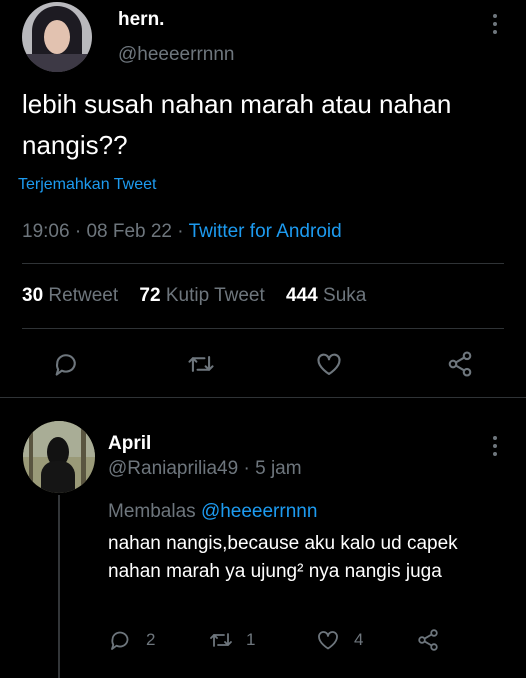 The height and width of the screenshot is (678, 526). What do you see at coordinates (33, 295) in the screenshot?
I see `retweets-count: 30` at bounding box center [33, 295].